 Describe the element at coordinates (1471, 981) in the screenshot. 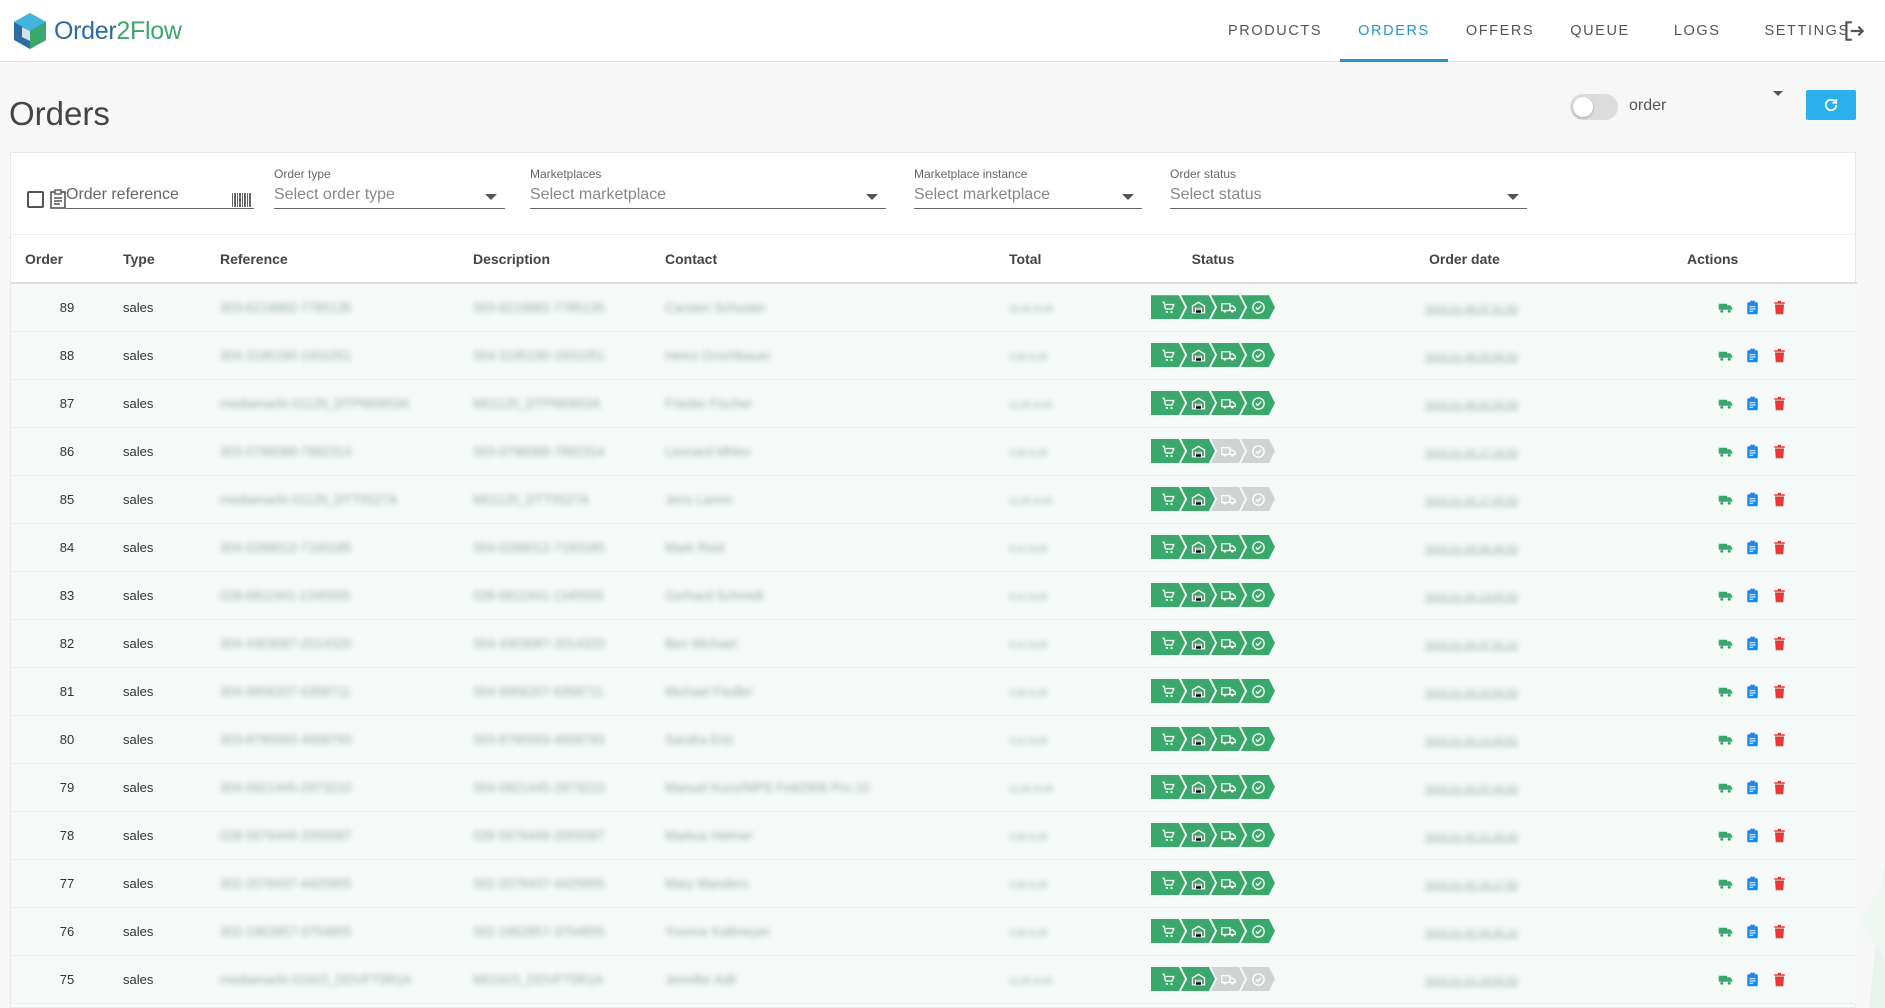

I see `order-date-link: 2024-01-01 18:55:55` at that location.